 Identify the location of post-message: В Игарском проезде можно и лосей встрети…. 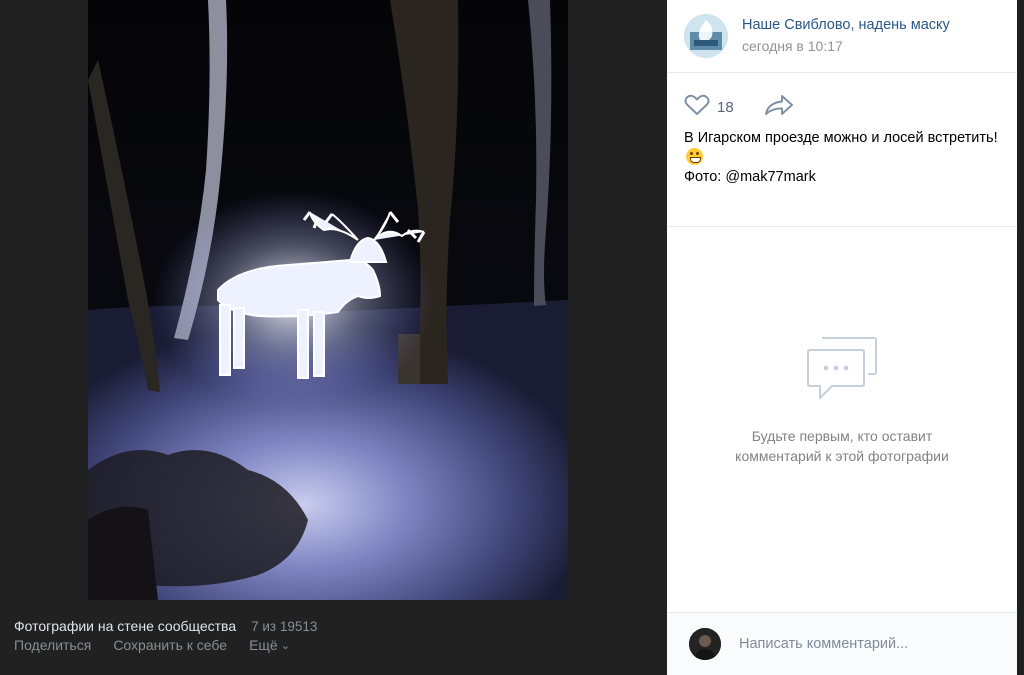
(841, 138).